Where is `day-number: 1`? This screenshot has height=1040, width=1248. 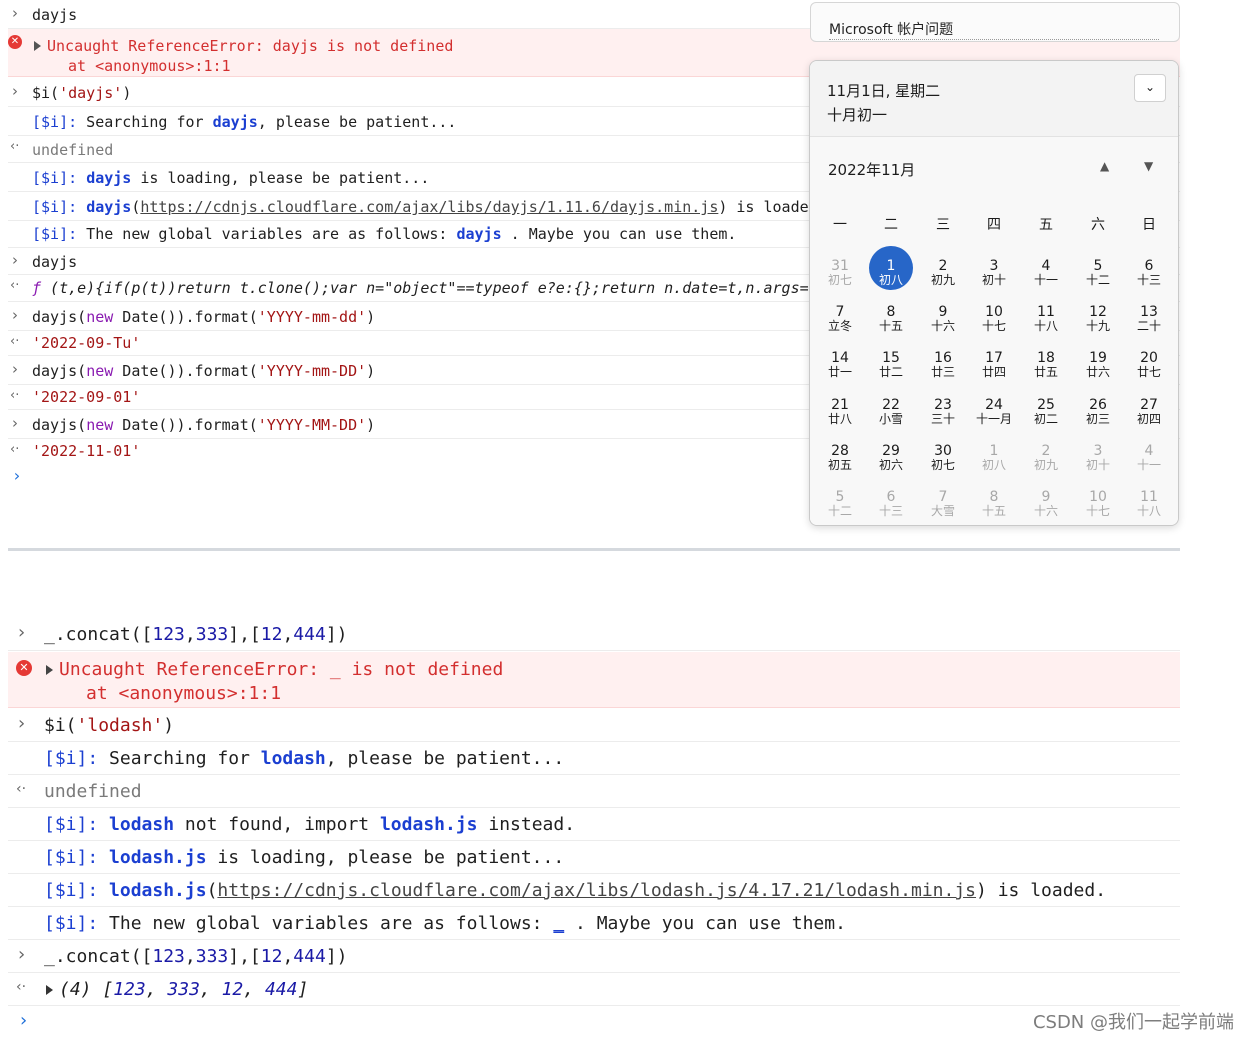 day-number: 1 is located at coordinates (891, 266).